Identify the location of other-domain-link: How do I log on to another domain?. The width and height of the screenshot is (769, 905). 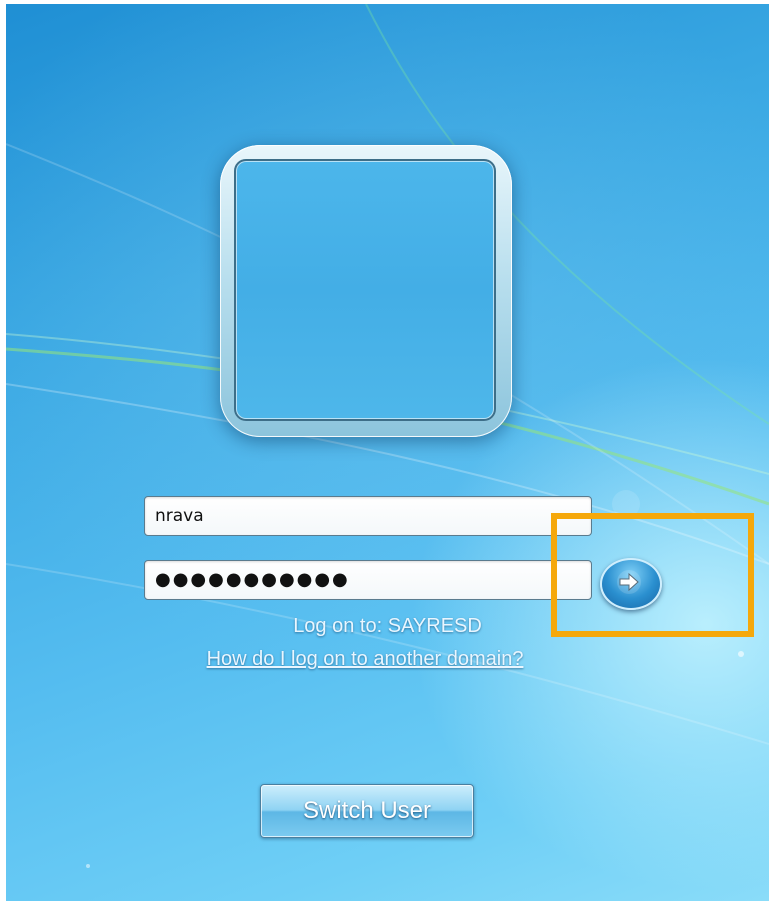
(365, 659).